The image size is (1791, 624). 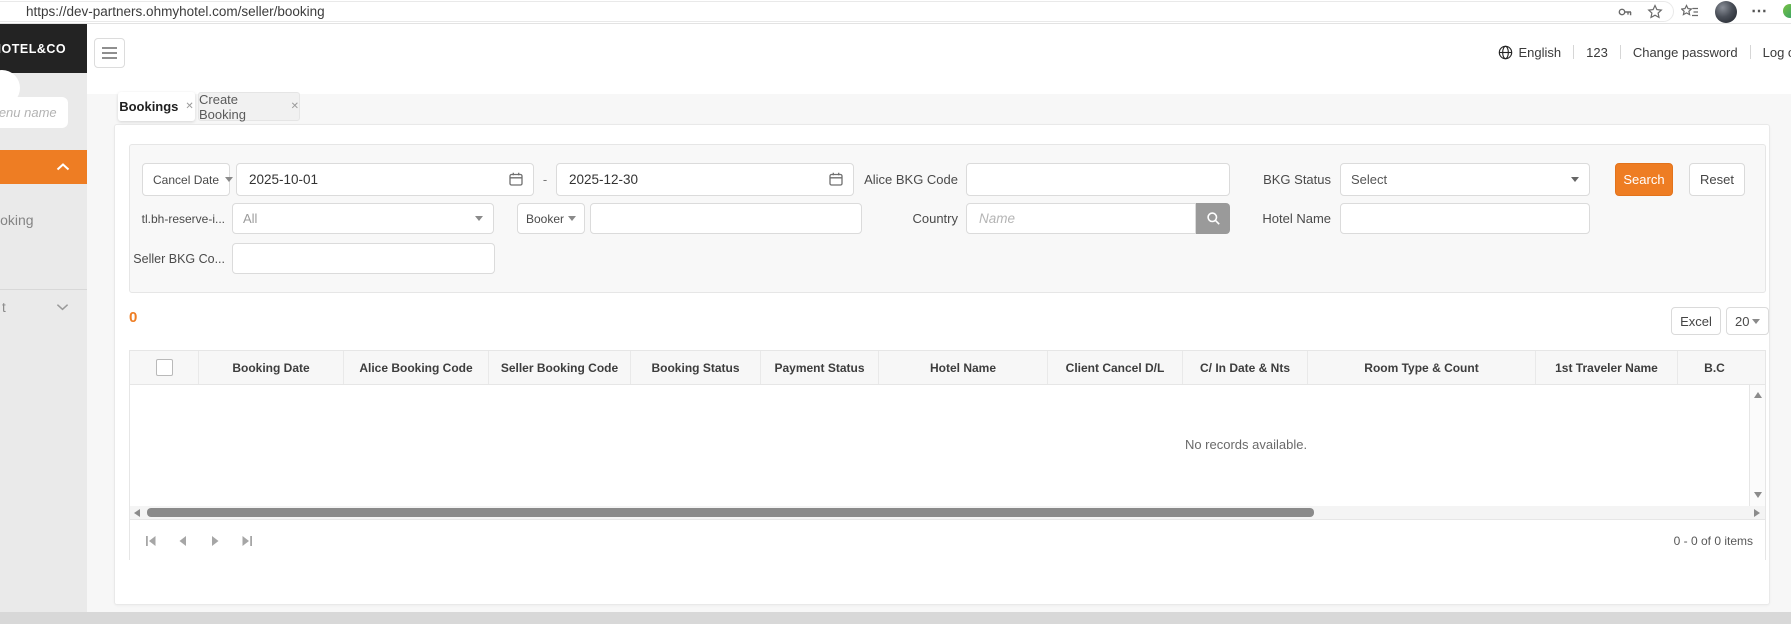 I want to click on language-switcher: English, so click(x=1529, y=52).